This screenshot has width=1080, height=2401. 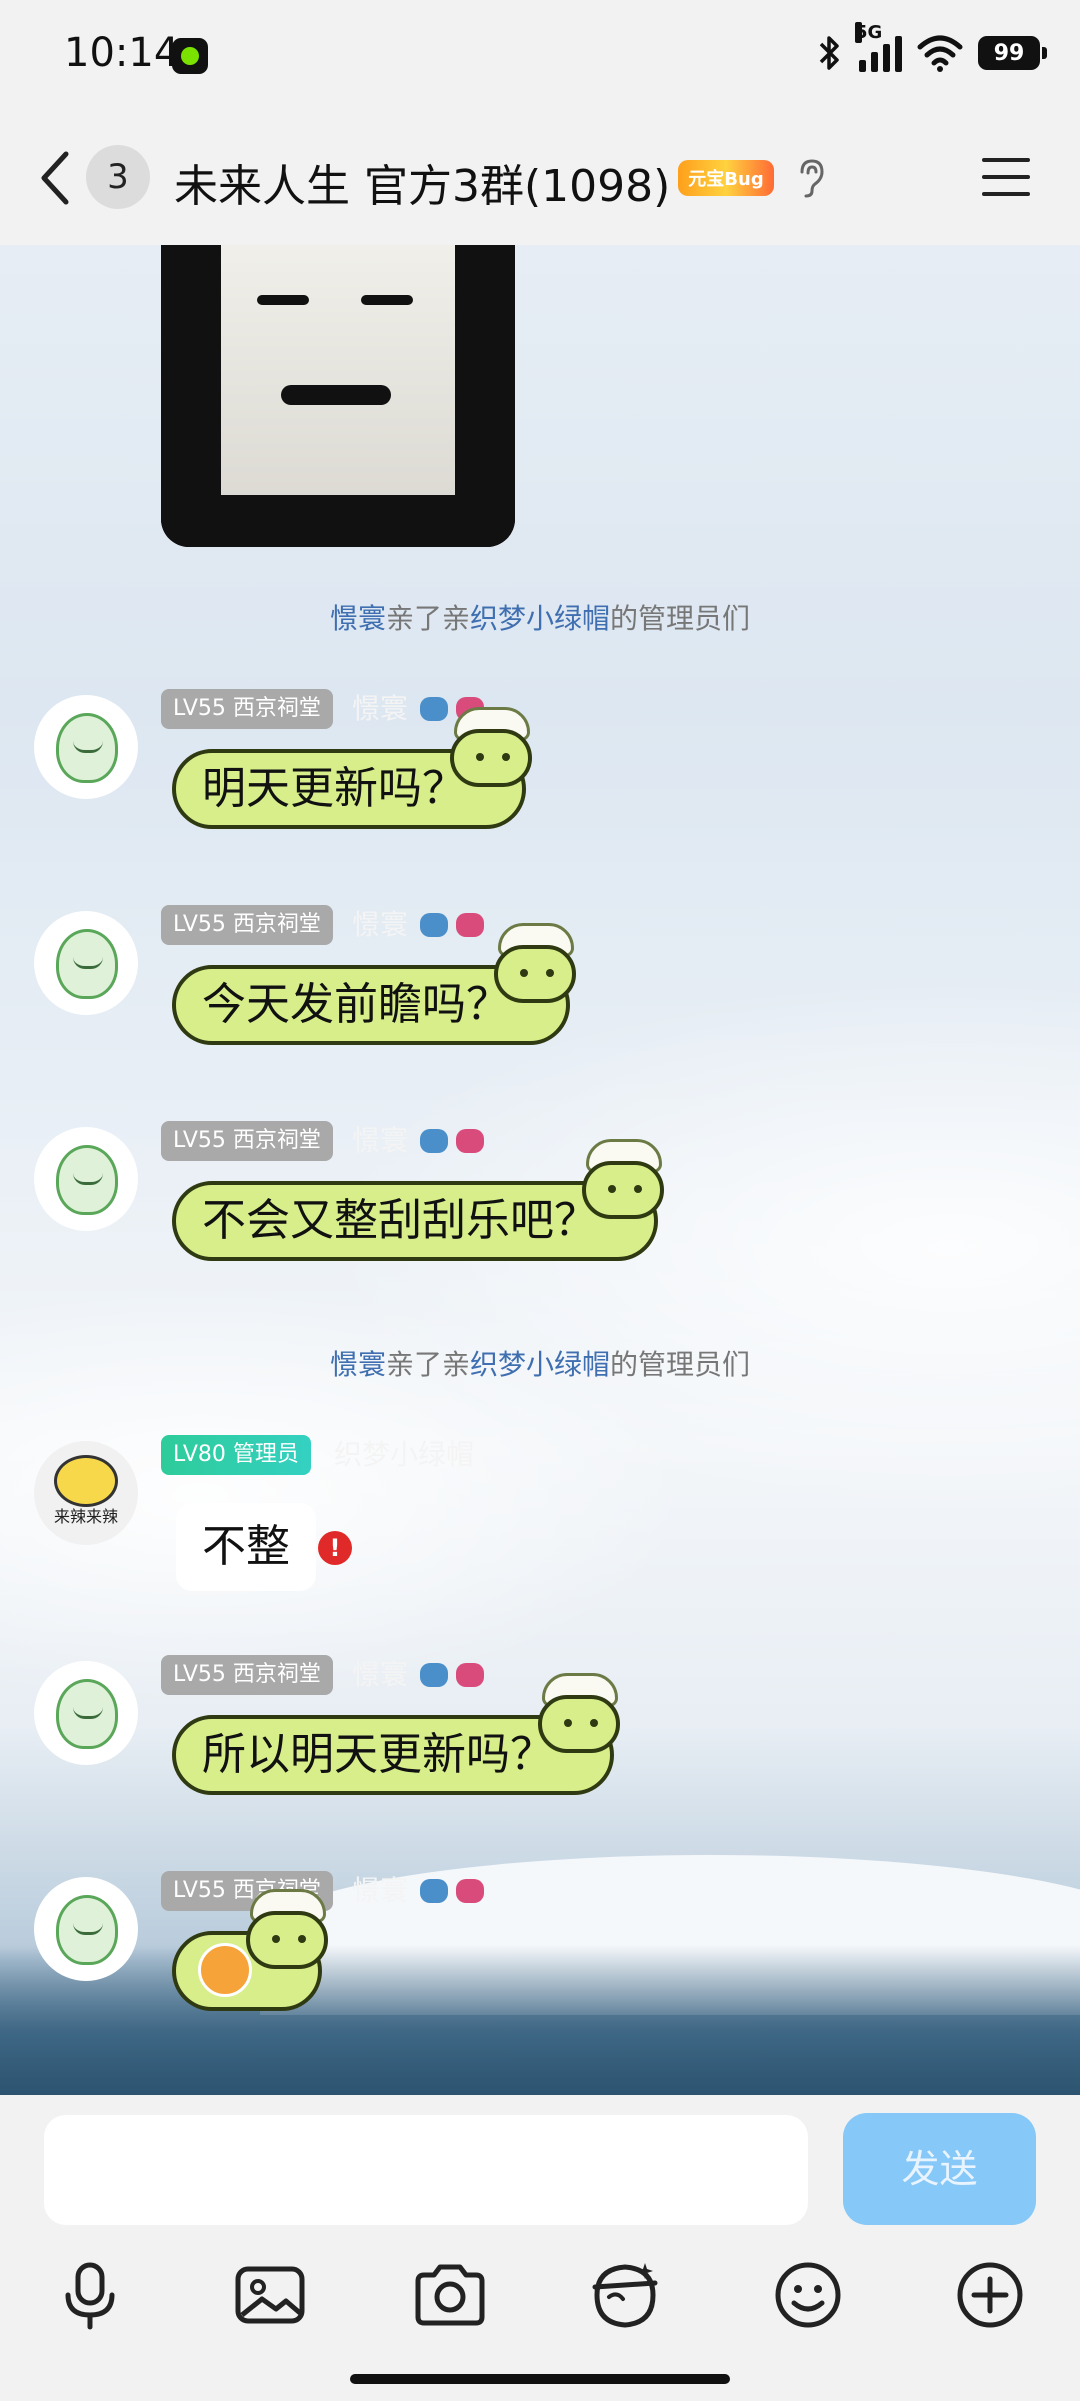 What do you see at coordinates (869, 32) in the screenshot?
I see `network-type-label: 5G` at bounding box center [869, 32].